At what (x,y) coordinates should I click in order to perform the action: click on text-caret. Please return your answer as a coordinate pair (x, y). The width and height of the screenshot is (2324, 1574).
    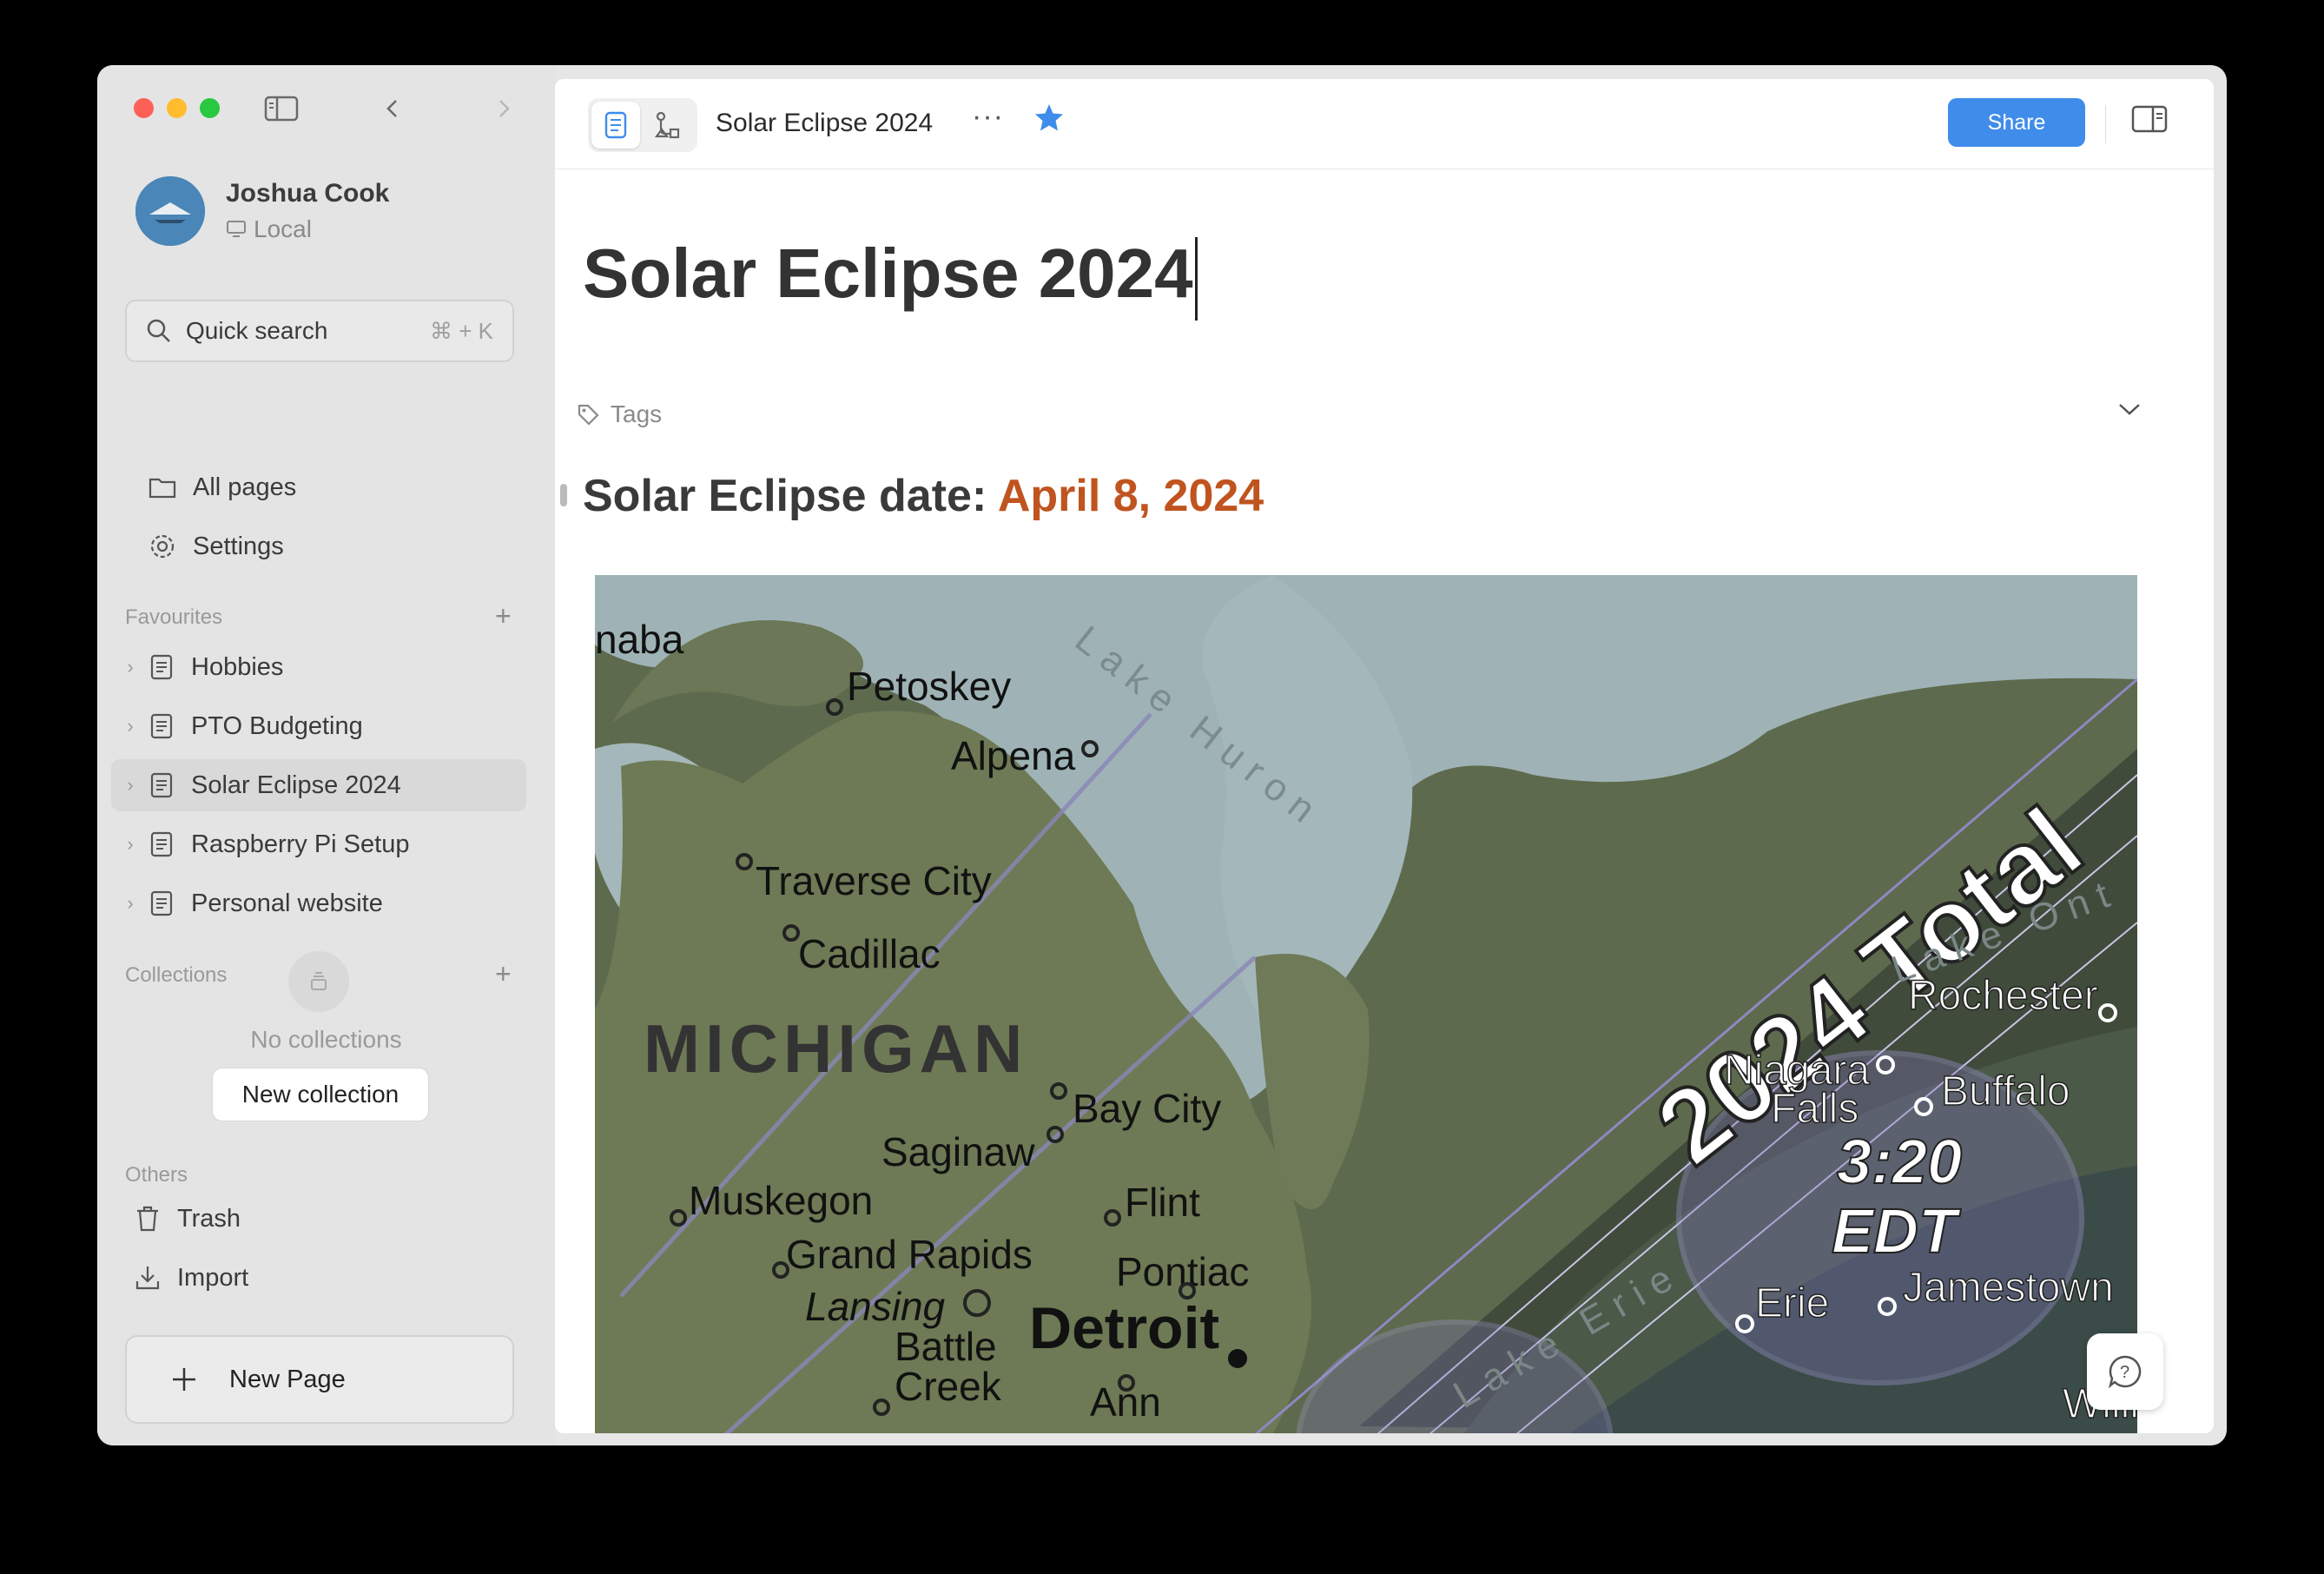
    Looking at the image, I should click on (1196, 278).